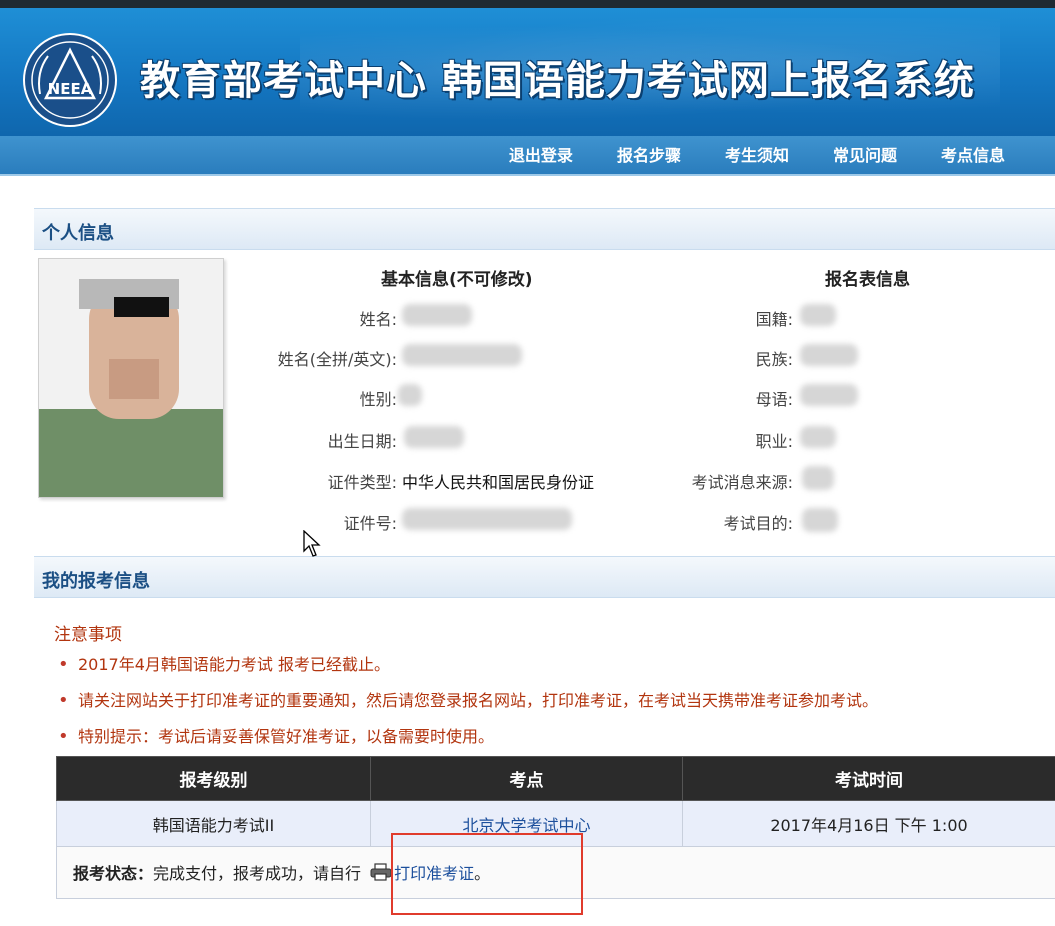  I want to click on top-strip, so click(527, 4).